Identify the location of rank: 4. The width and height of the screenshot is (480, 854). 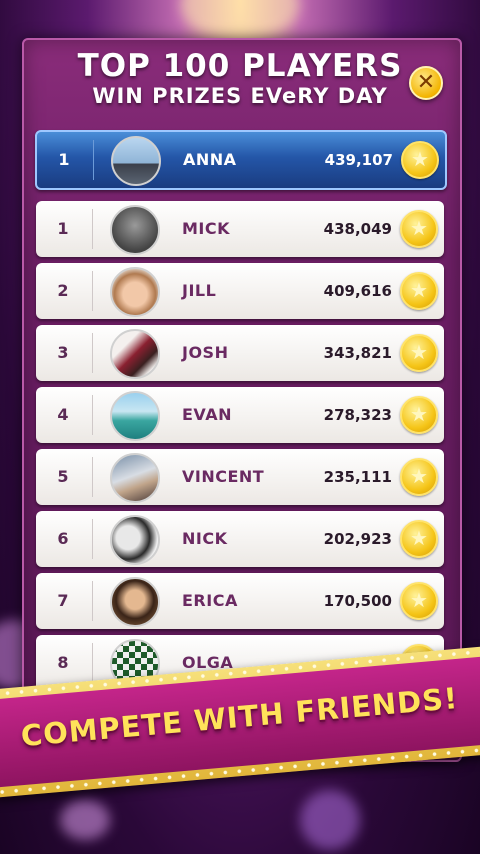
(63, 414).